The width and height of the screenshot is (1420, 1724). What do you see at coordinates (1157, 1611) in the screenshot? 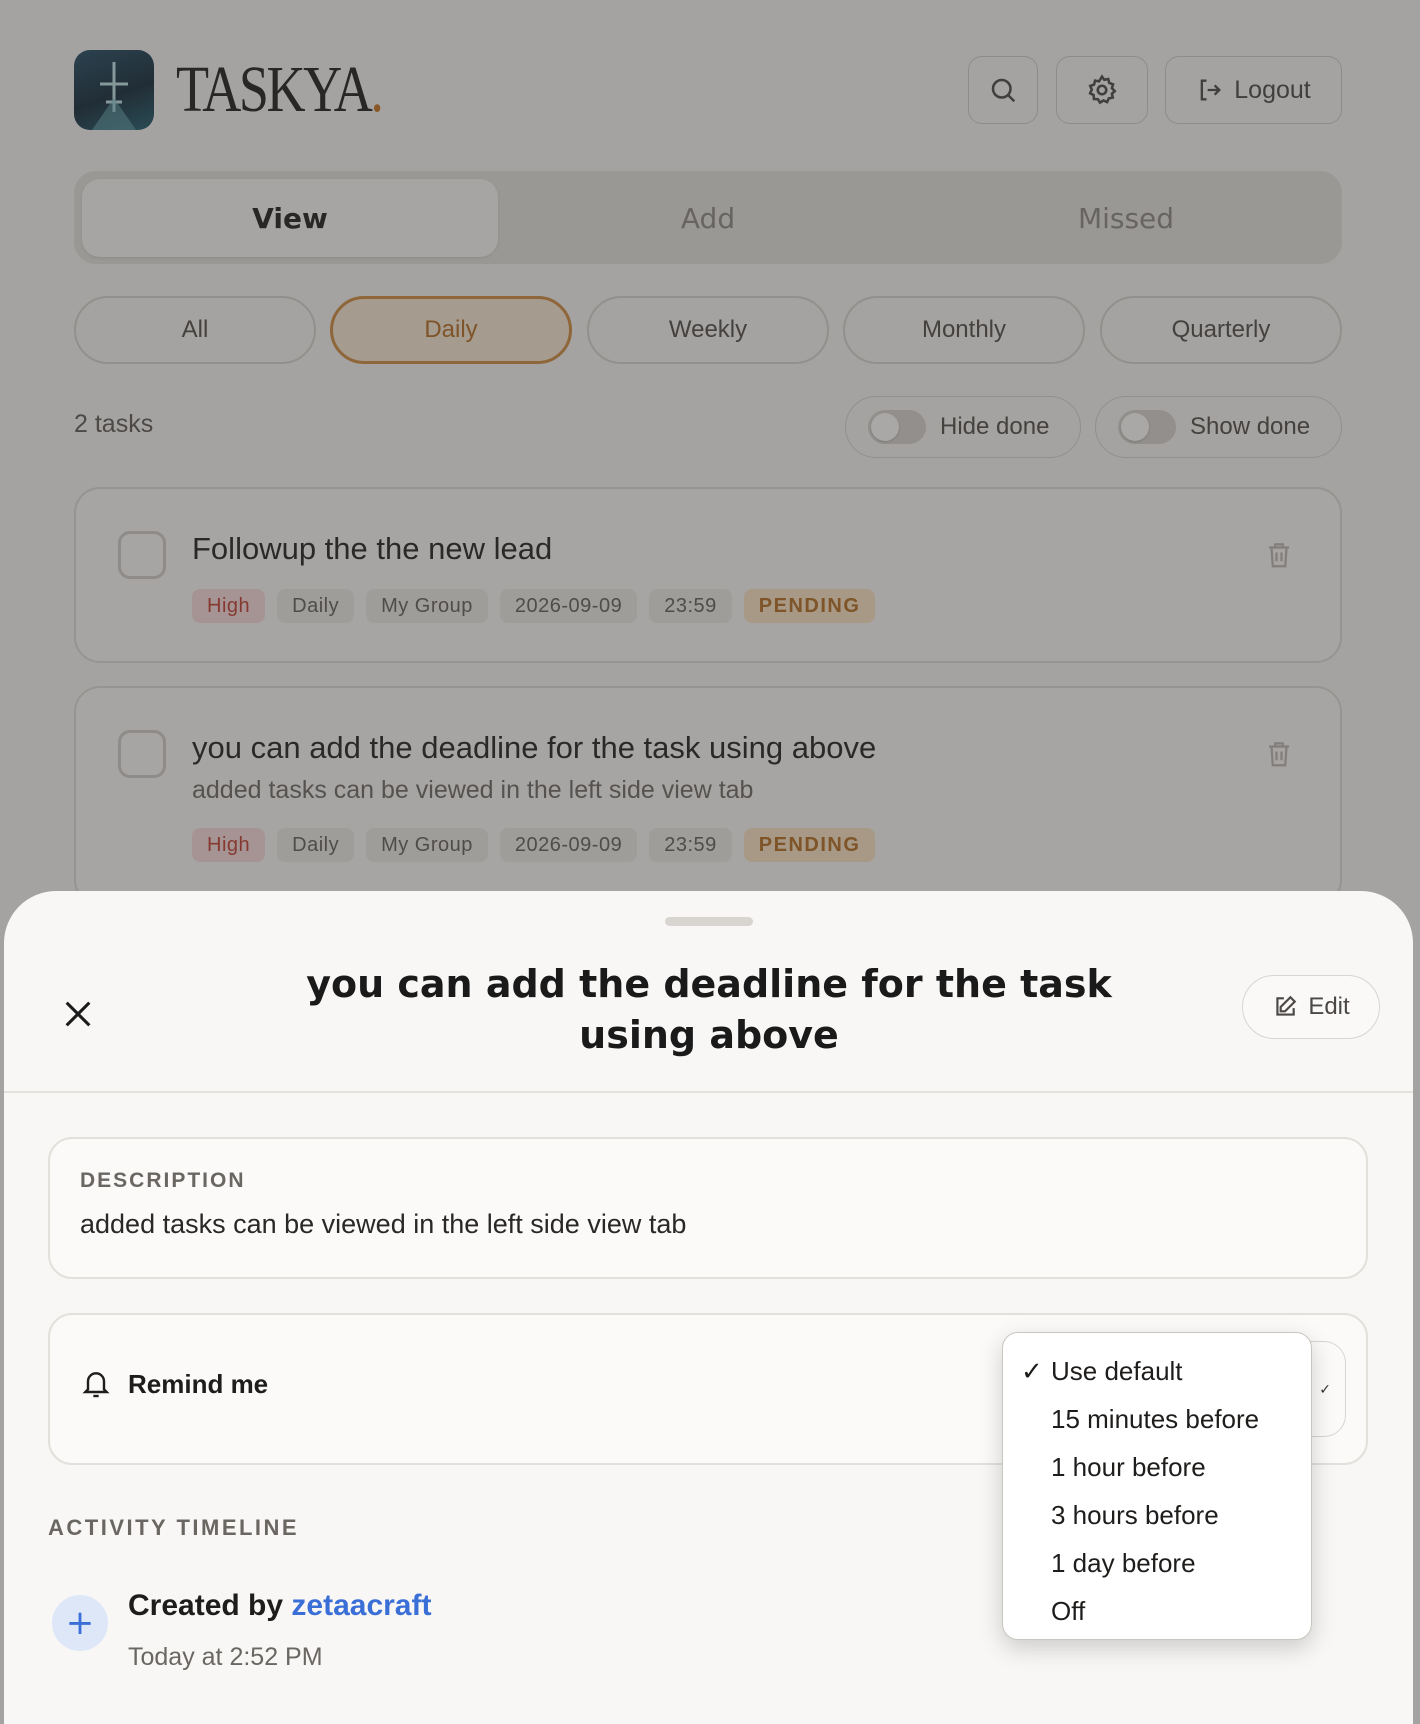
I see `option-off: Off` at bounding box center [1157, 1611].